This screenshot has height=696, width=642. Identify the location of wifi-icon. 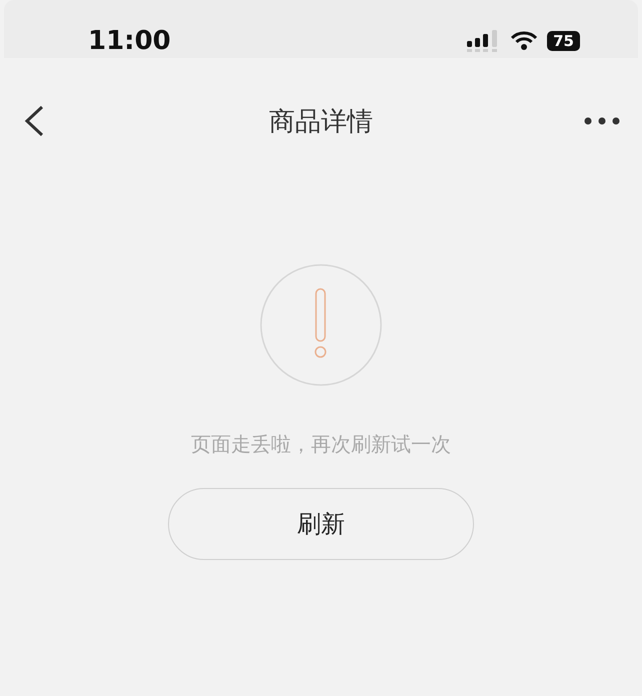
(524, 41).